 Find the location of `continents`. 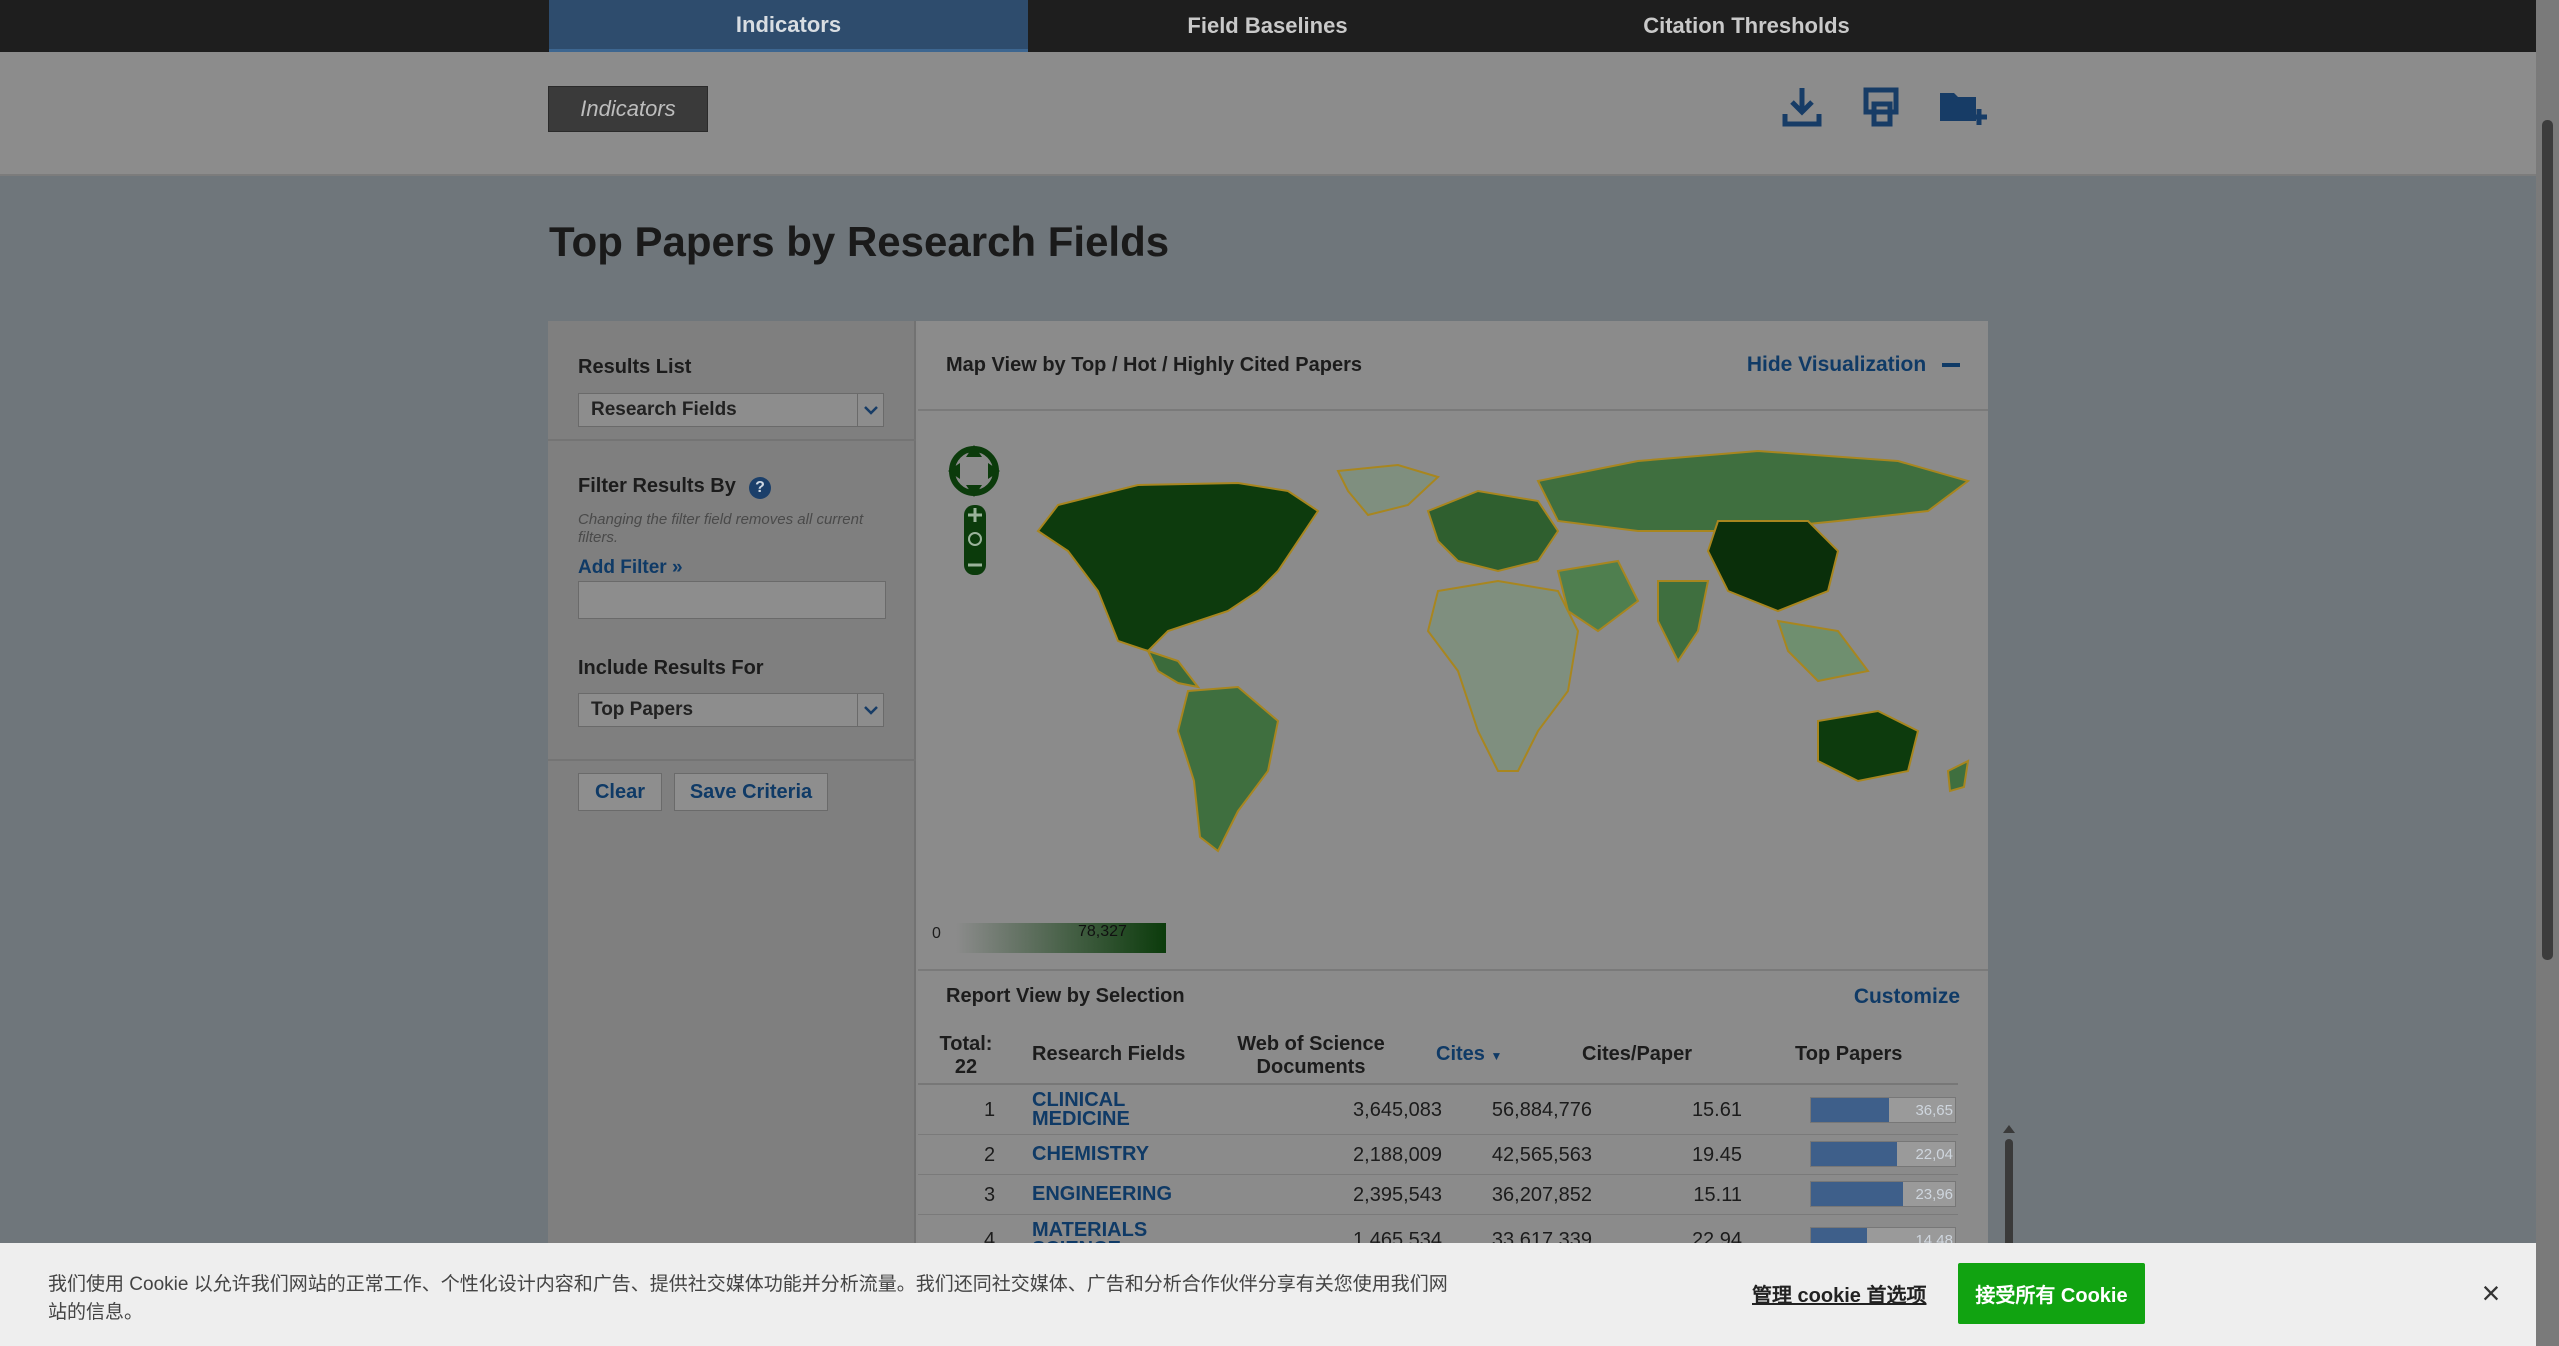

continents is located at coordinates (1503, 651).